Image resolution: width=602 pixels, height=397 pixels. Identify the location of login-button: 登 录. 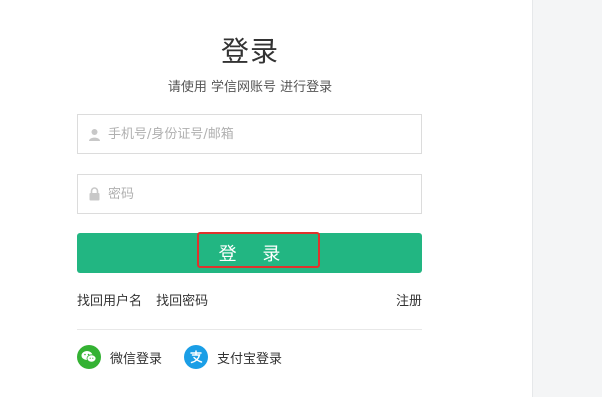
(249, 253).